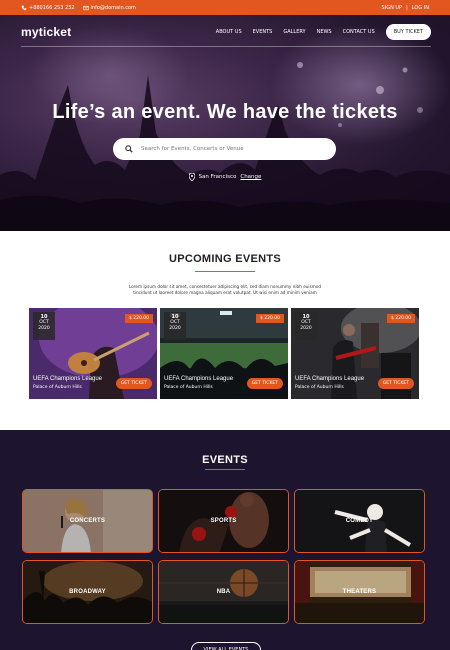 This screenshot has width=450, height=650. I want to click on category-label: NBA, so click(223, 592).